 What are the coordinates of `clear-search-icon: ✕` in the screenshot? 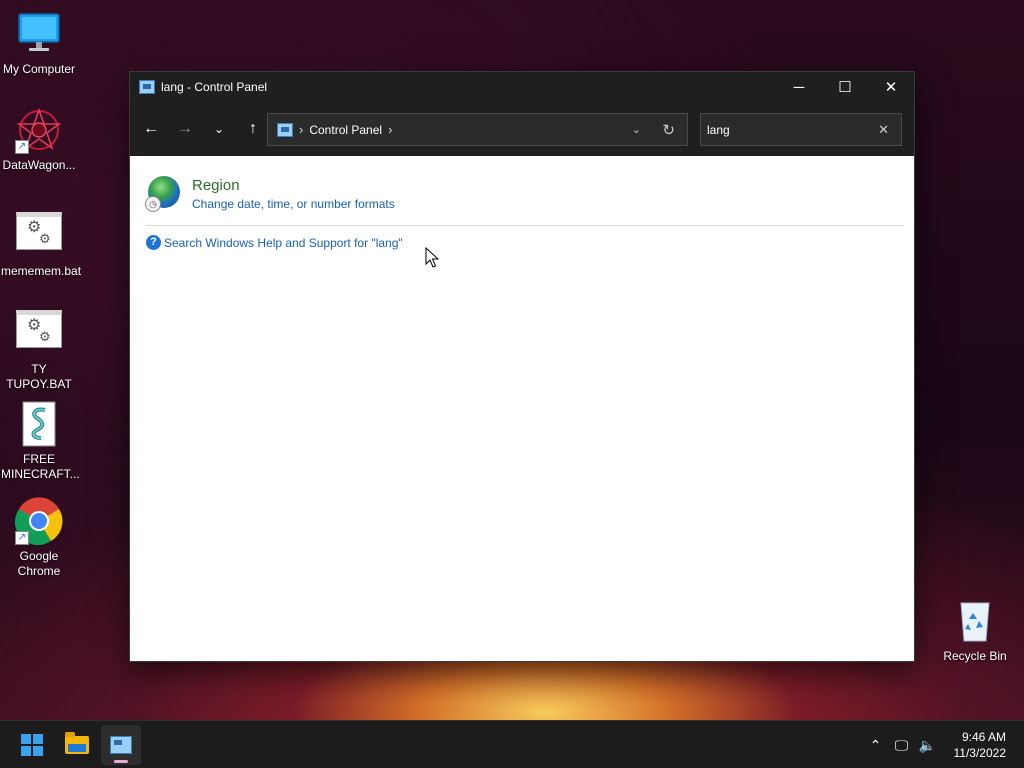 It's located at (883, 130).